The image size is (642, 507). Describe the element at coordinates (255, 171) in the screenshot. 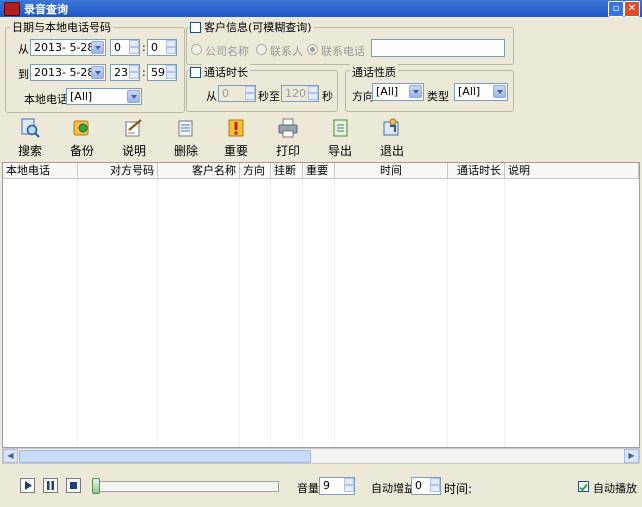

I see `col-direction: 方向` at that location.